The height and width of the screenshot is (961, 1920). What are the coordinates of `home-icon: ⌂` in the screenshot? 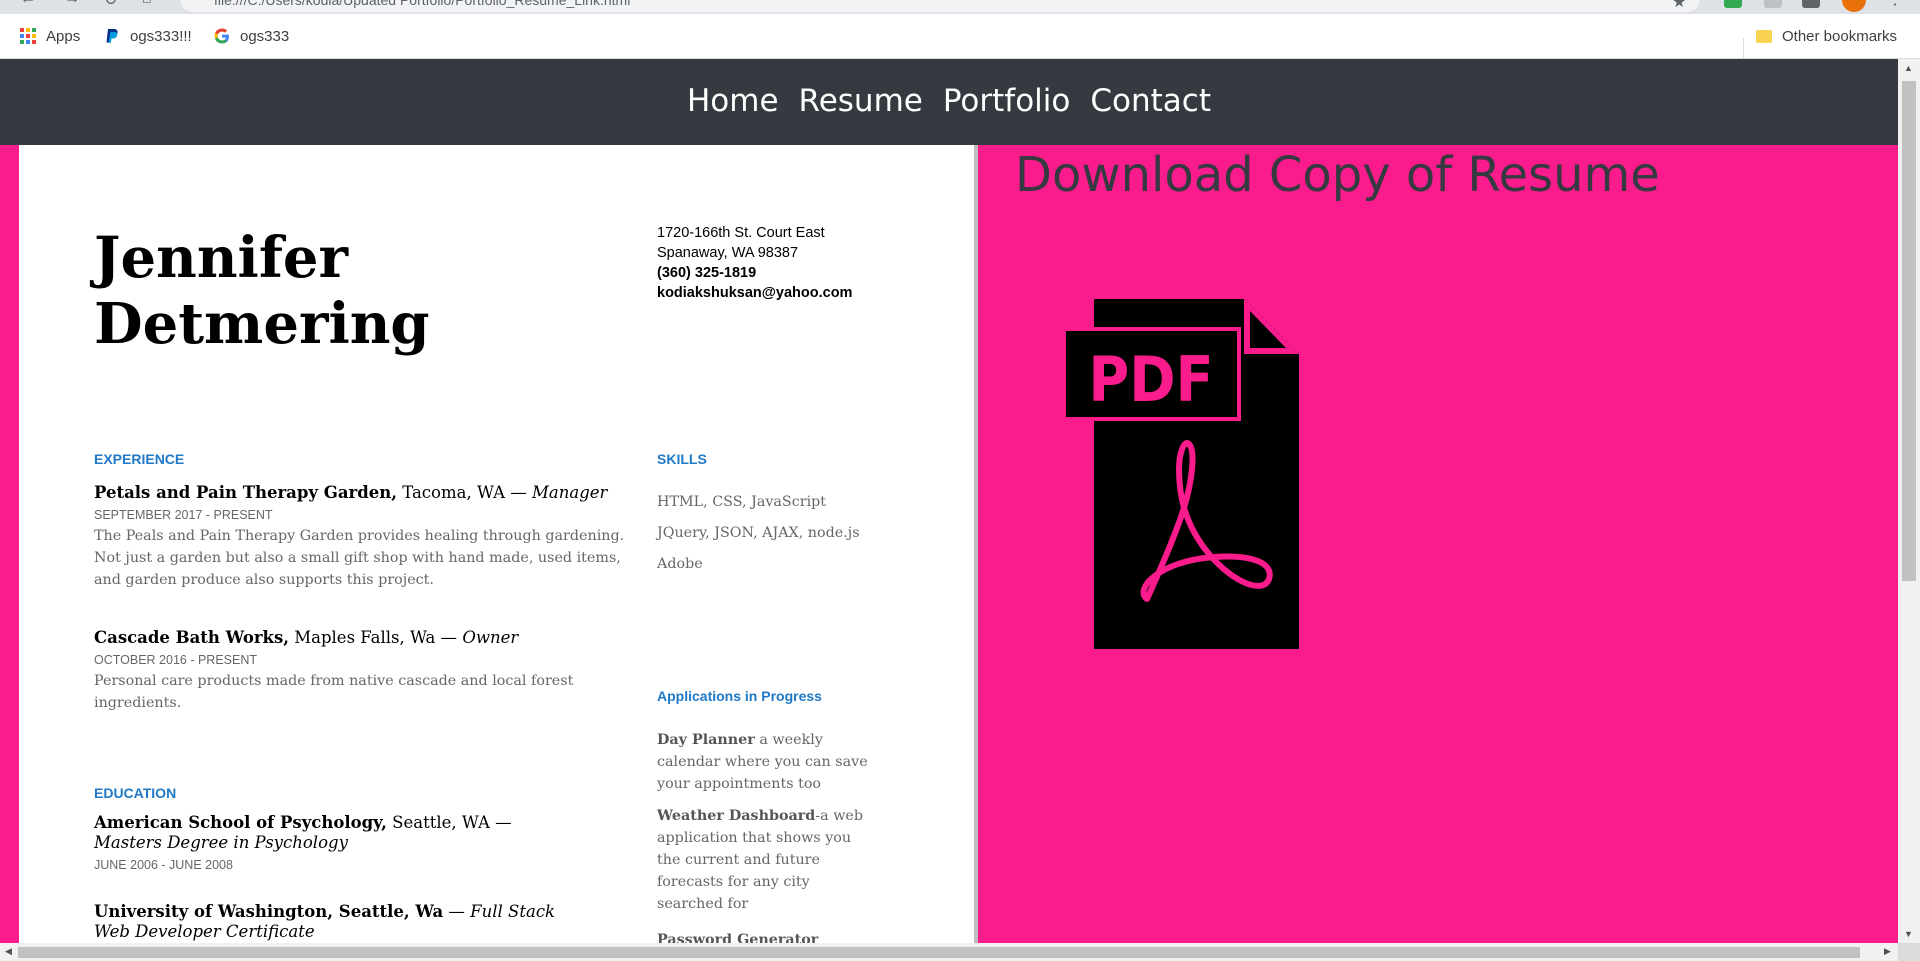 It's located at (147, 4).